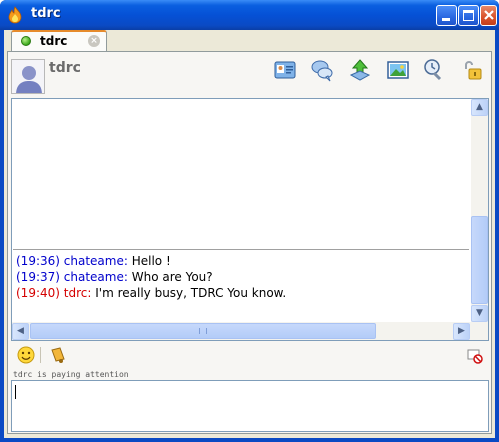 Image resolution: width=499 pixels, height=442 pixels. Describe the element at coordinates (249, 440) in the screenshot. I see `window-border-bottom` at that location.